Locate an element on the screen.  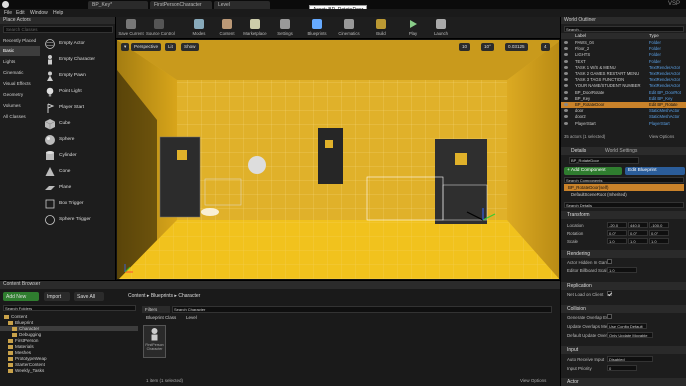
outliner-row: TASK 1 W/S & MENU TextRenderActor is located at coordinates (623, 68).